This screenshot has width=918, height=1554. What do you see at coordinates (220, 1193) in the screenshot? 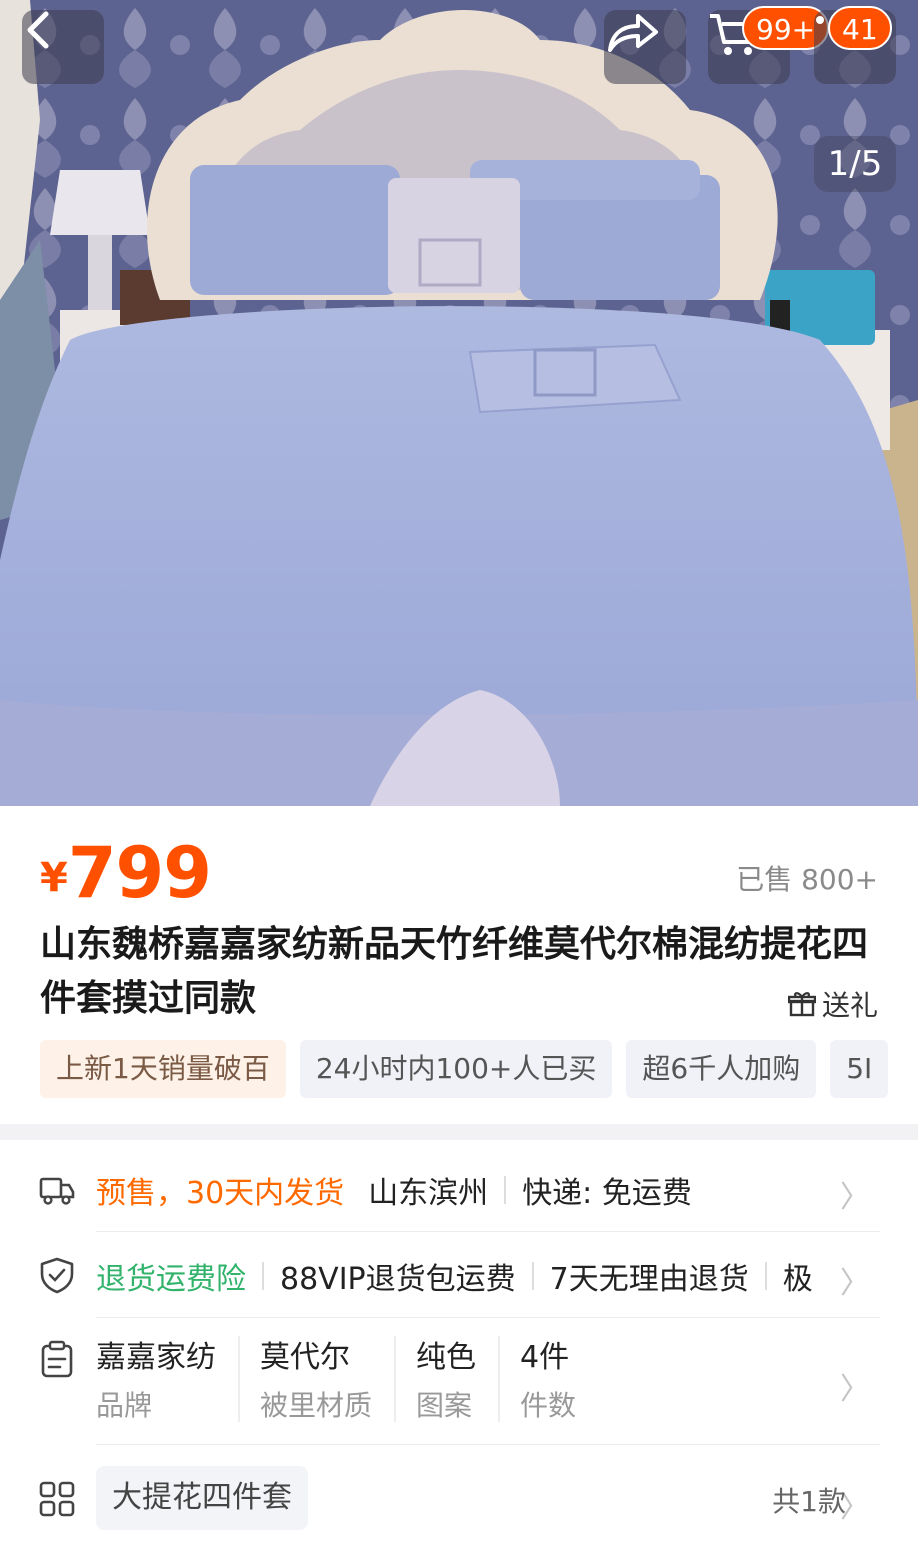
I see `presale-text: 预售，30天内发货` at bounding box center [220, 1193].